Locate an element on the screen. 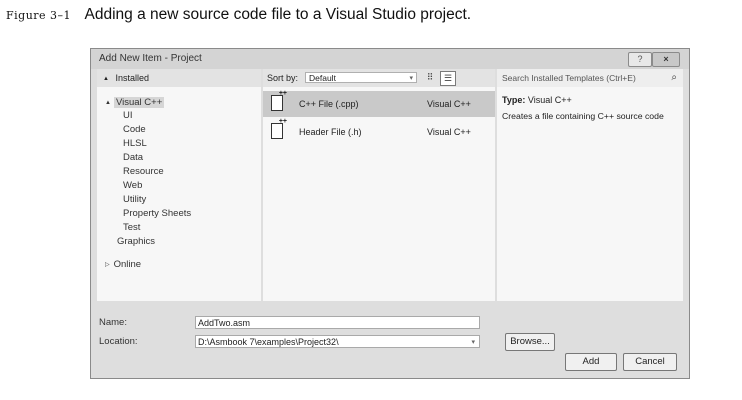 Image resolution: width=742 pixels, height=400 pixels. cancel-button: Cancel is located at coordinates (650, 362).